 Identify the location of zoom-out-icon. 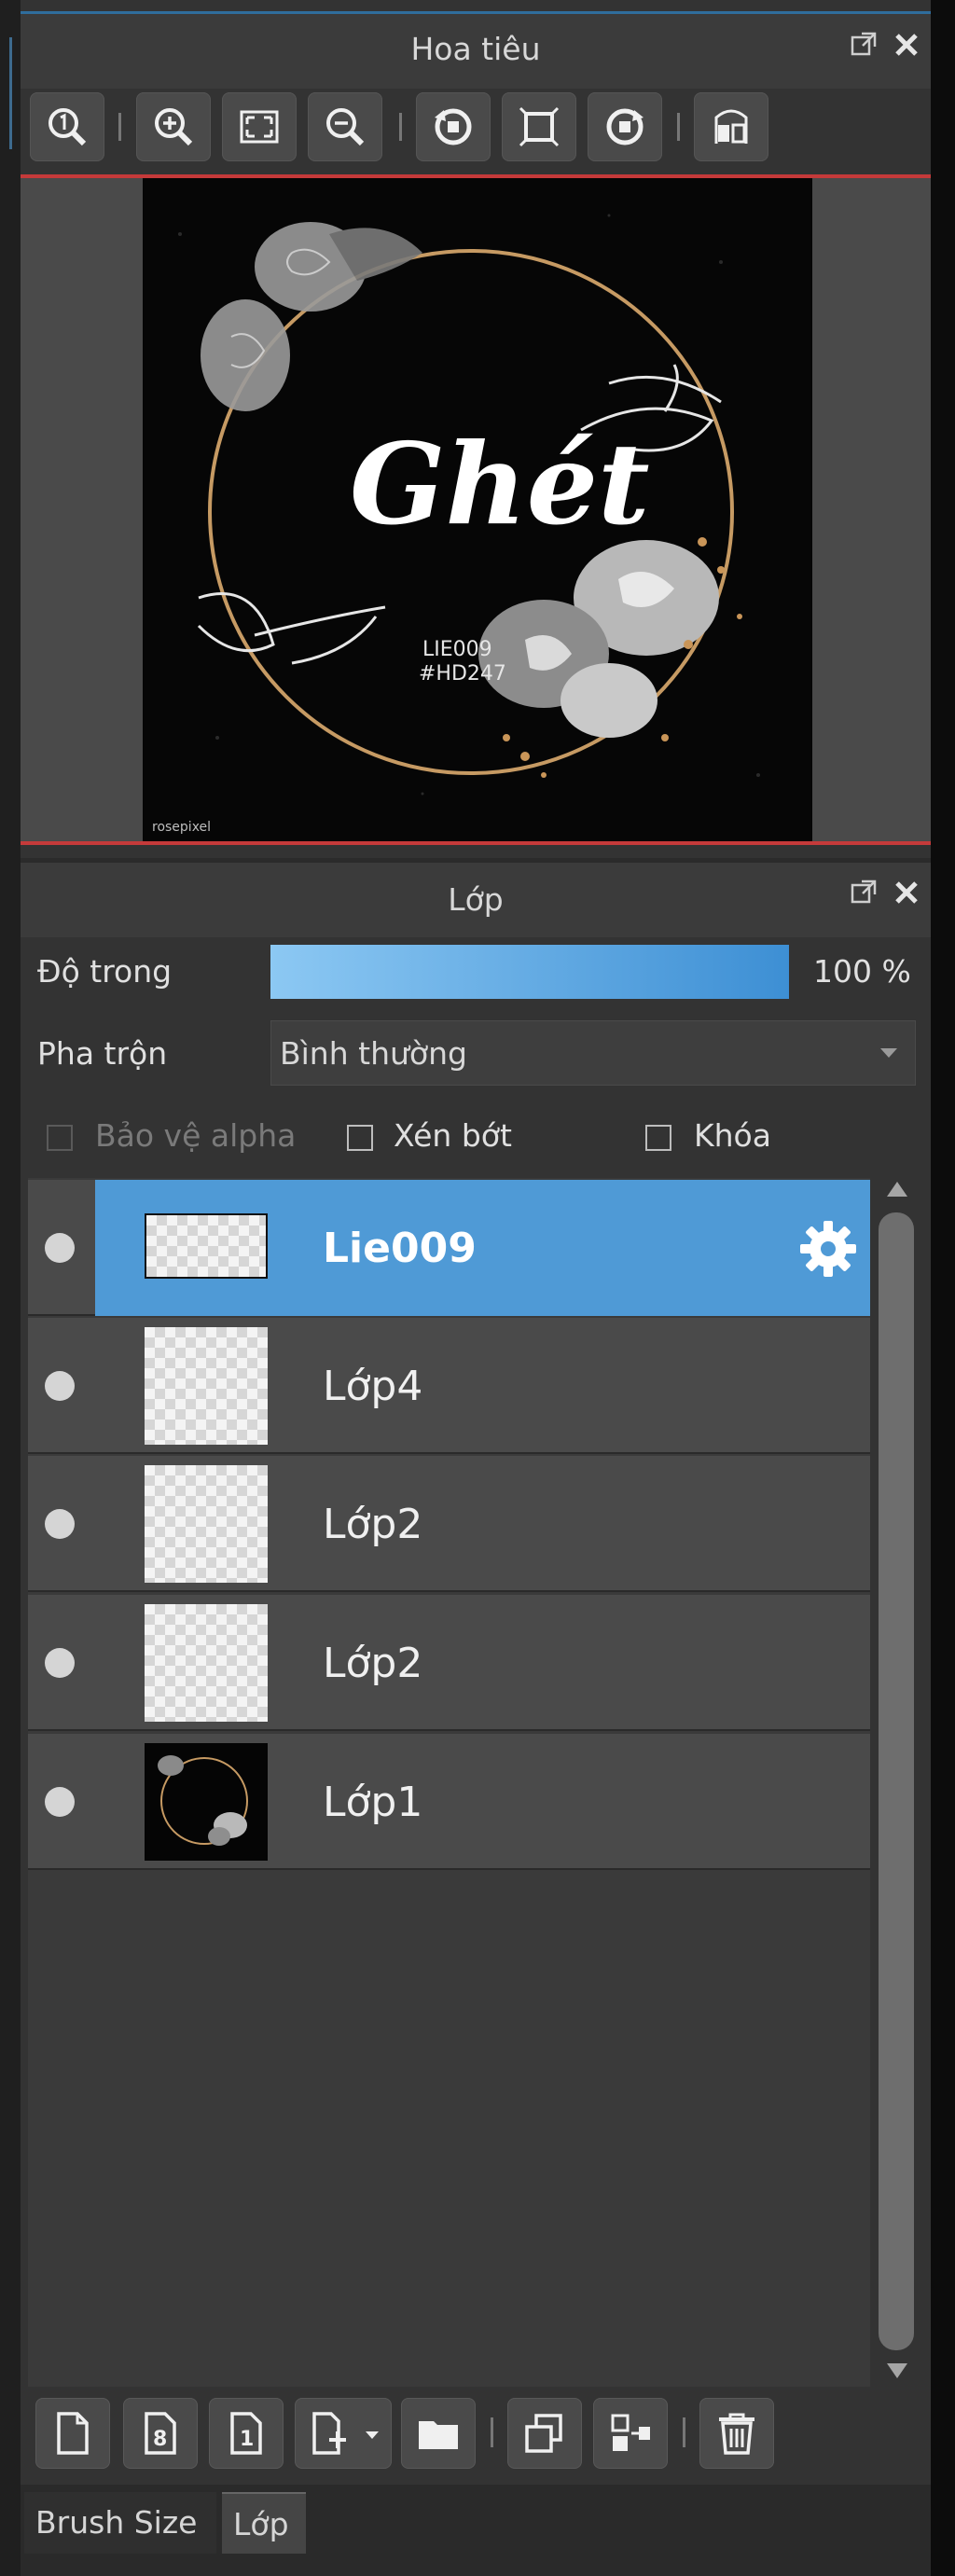
(346, 127).